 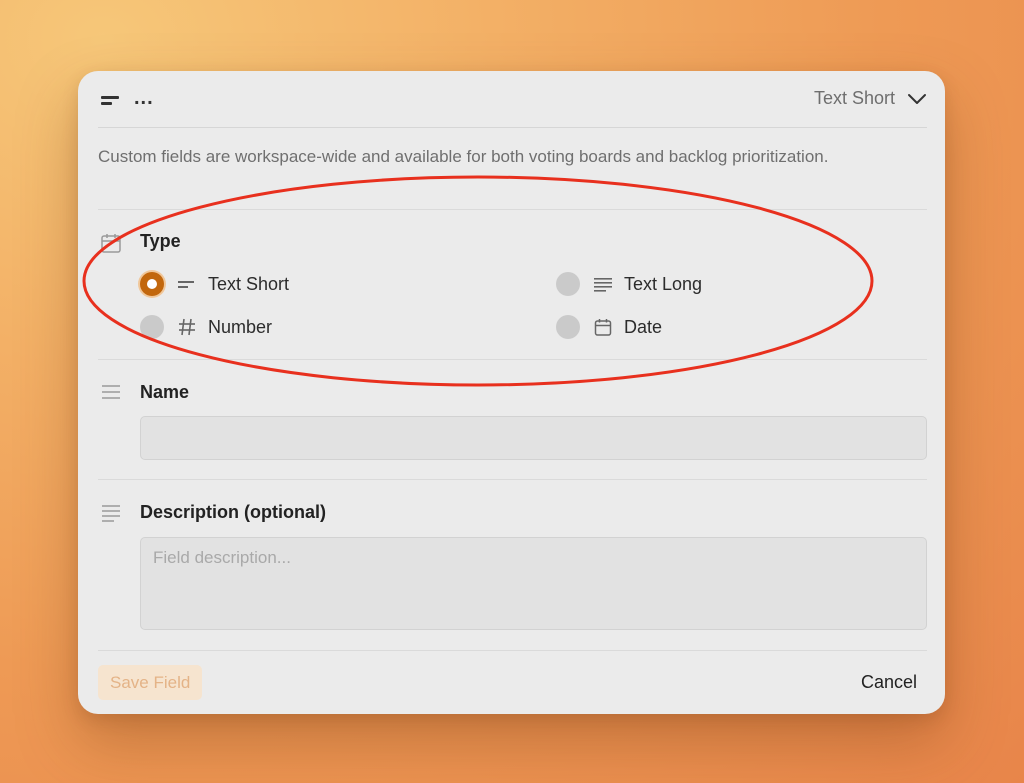 What do you see at coordinates (165, 392) in the screenshot?
I see `name-label: Name` at bounding box center [165, 392].